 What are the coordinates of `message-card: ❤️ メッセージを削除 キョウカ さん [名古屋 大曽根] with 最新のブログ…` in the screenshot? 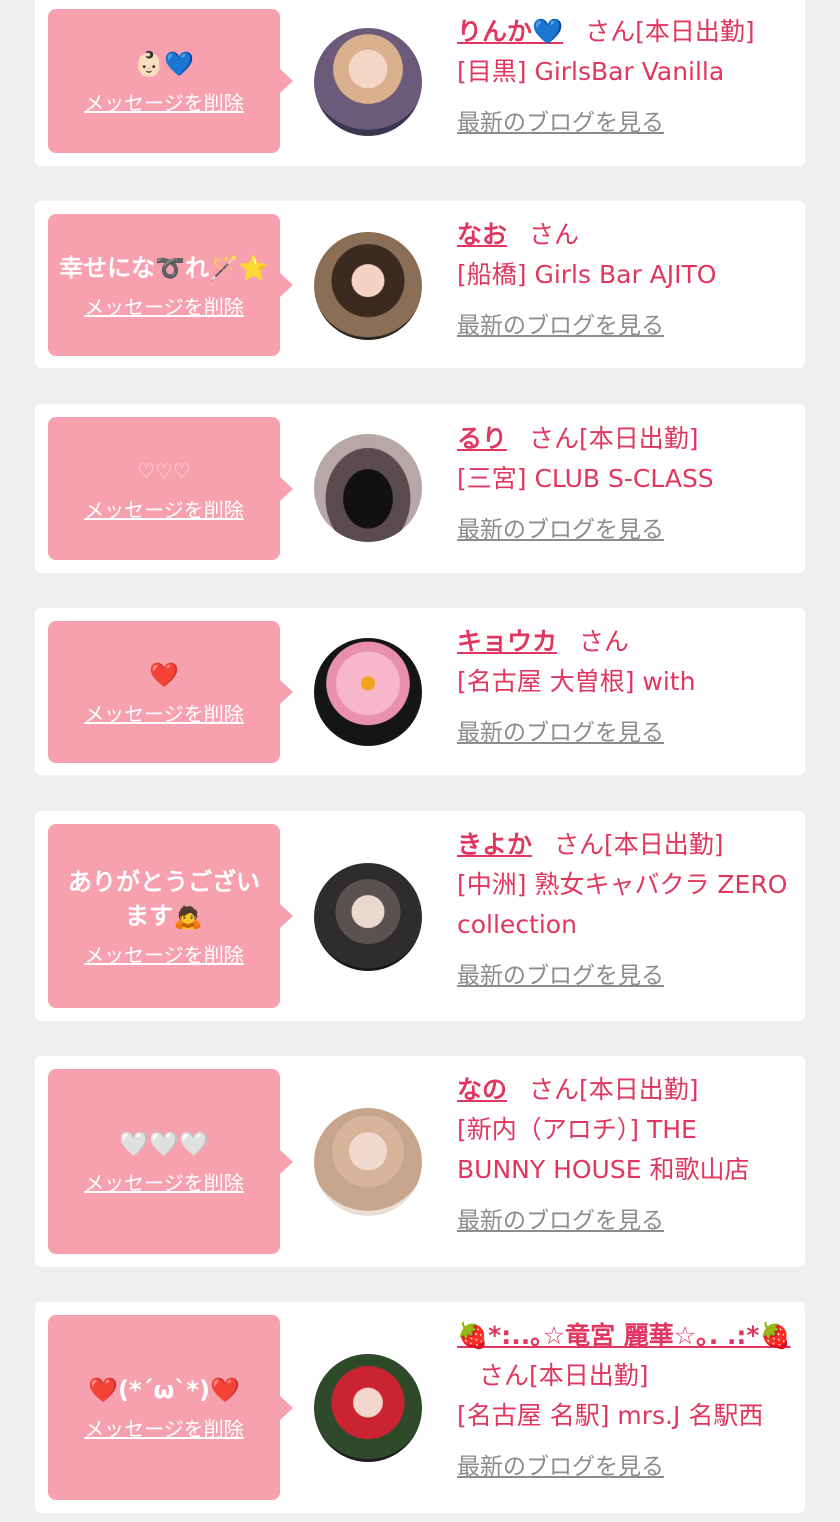 It's located at (420, 691).